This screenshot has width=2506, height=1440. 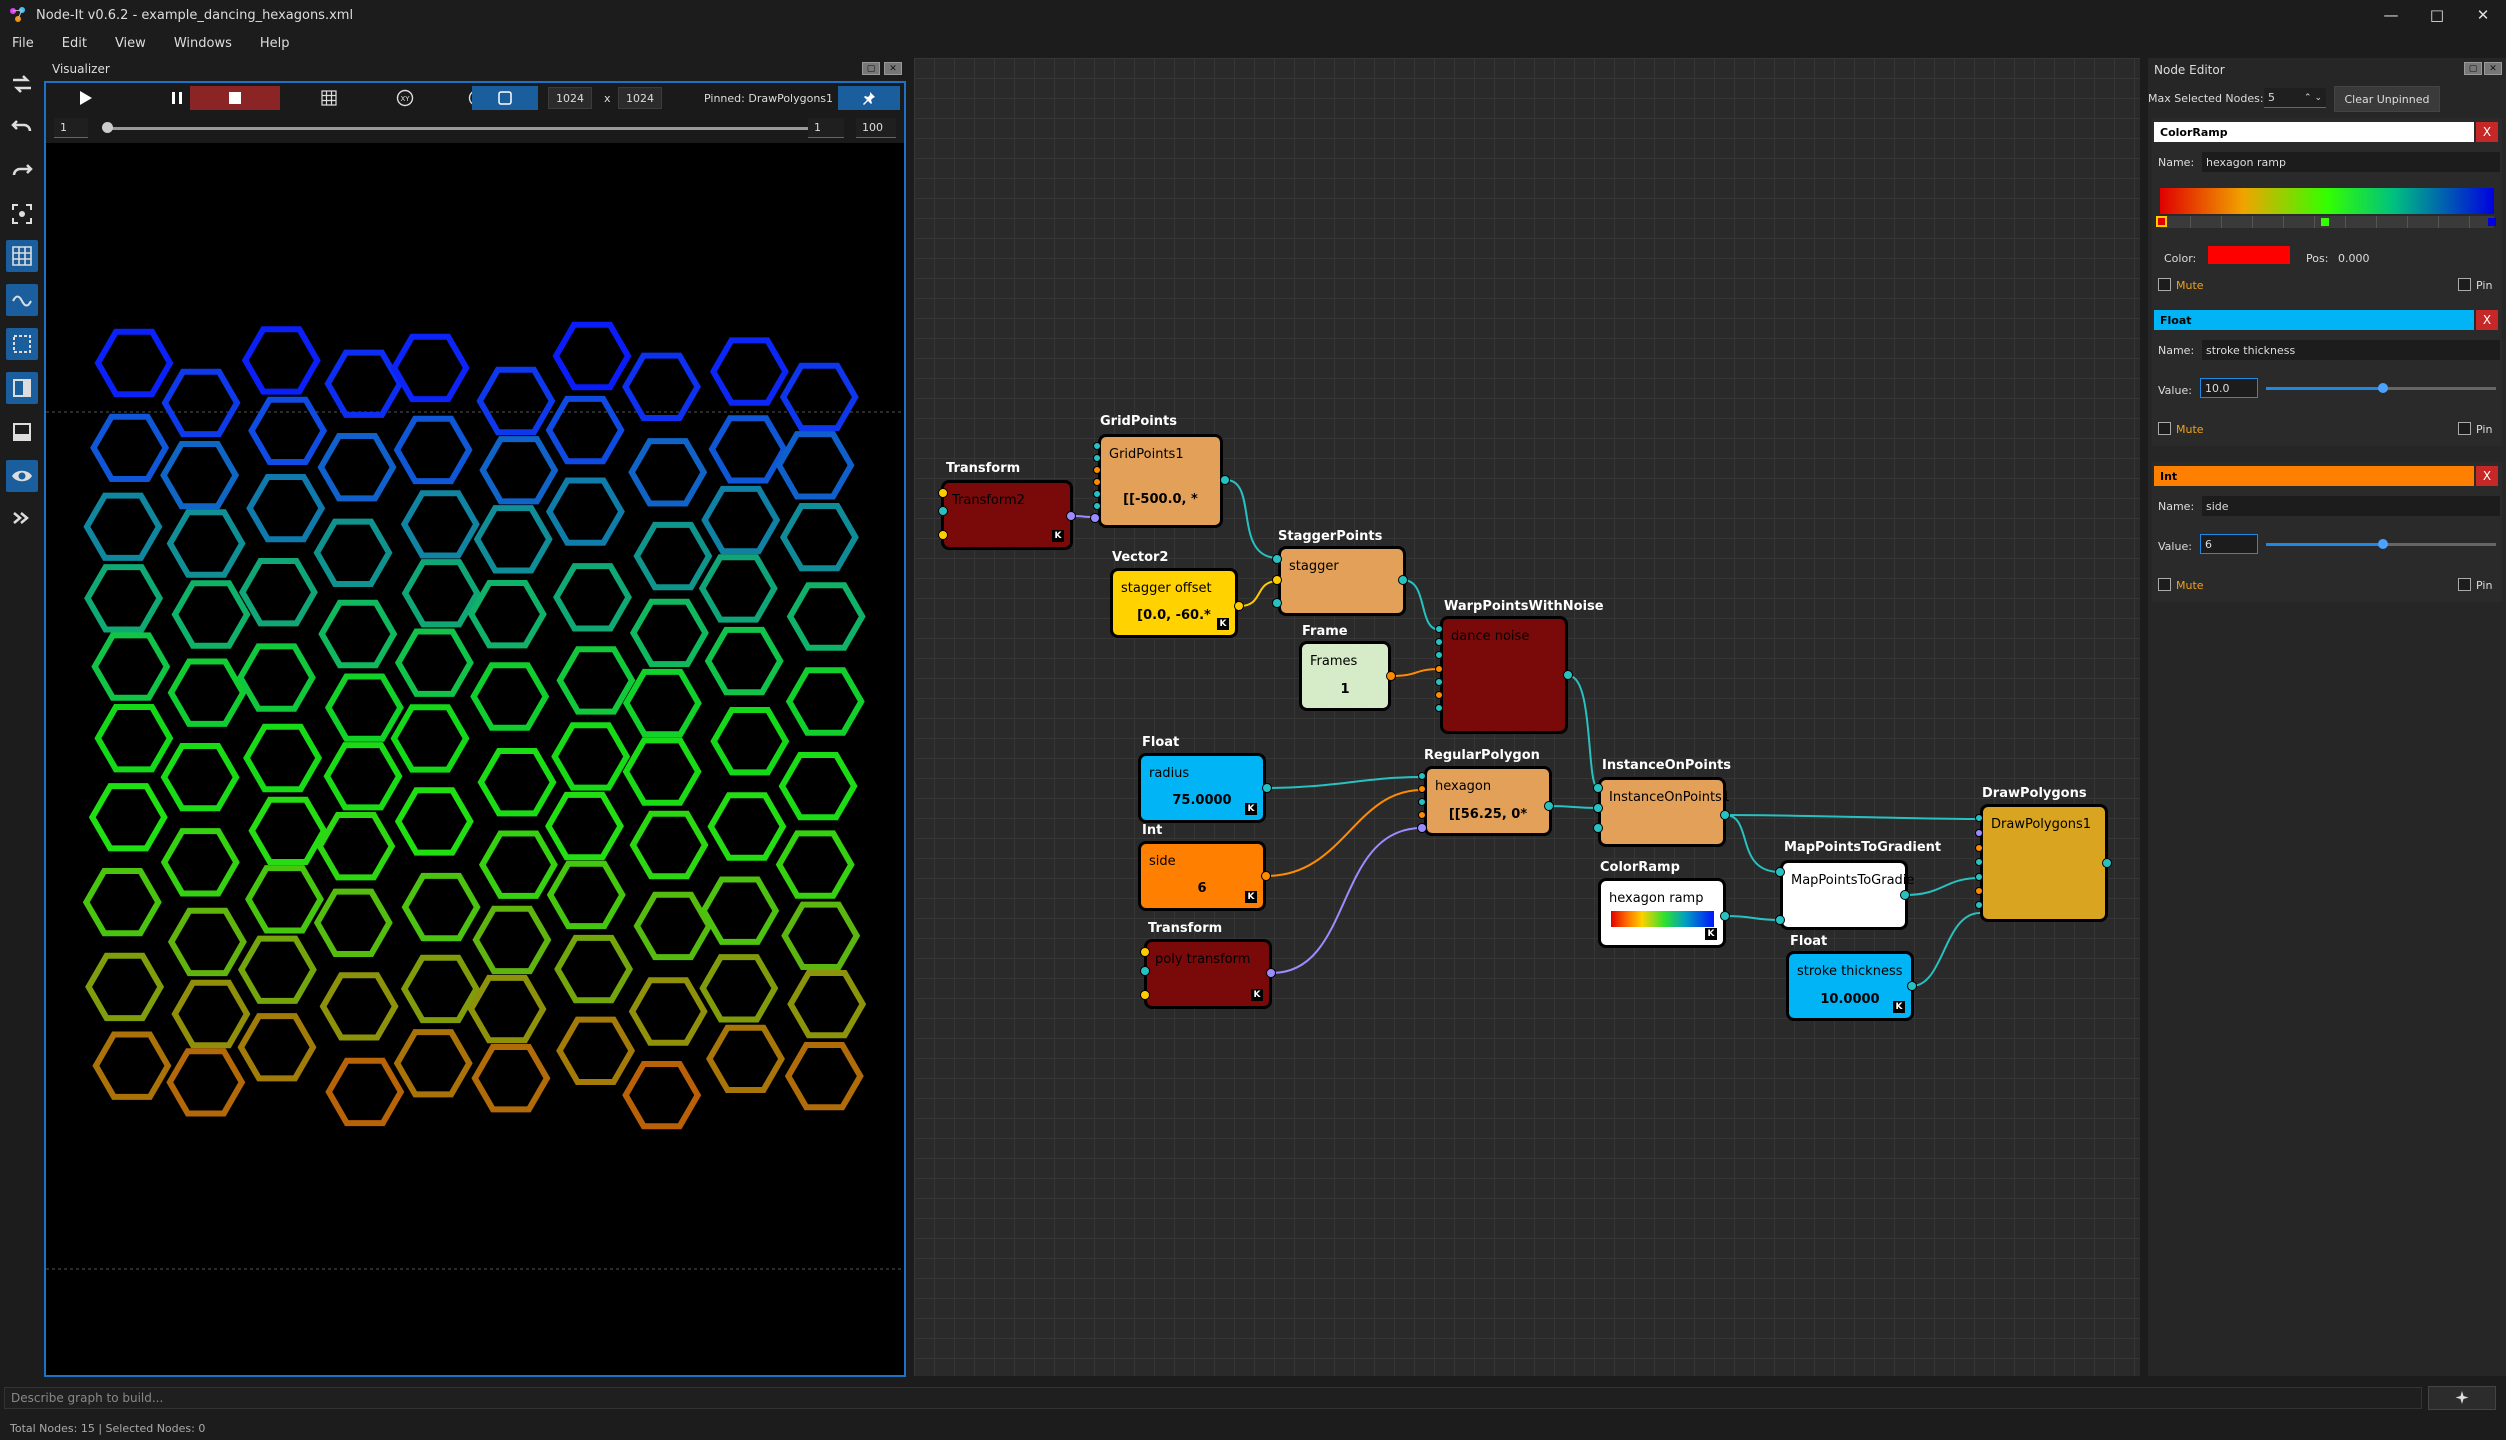 I want to click on max-selected-spinbox: 5 ⌃ ⌄, so click(x=2295, y=98).